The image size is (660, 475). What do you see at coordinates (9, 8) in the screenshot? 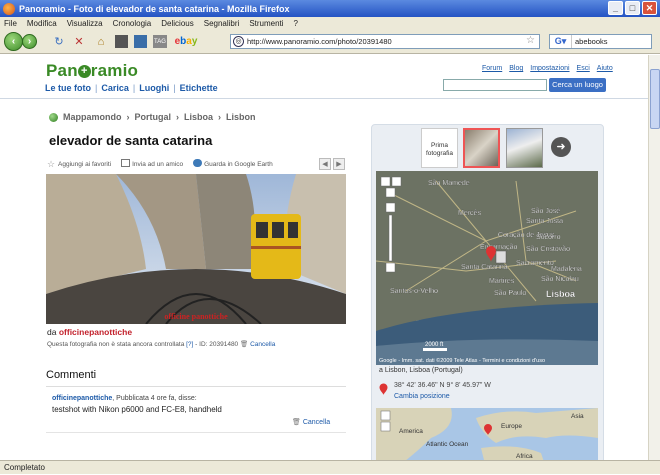
I see `firefox-icon` at bounding box center [9, 8].